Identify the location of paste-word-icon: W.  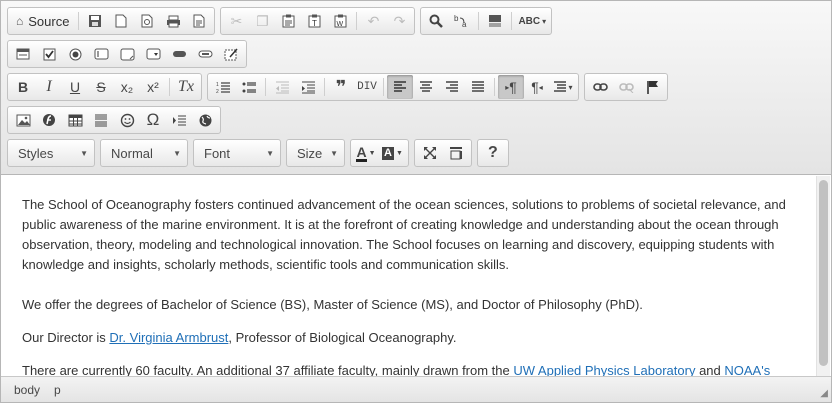
(340, 21).